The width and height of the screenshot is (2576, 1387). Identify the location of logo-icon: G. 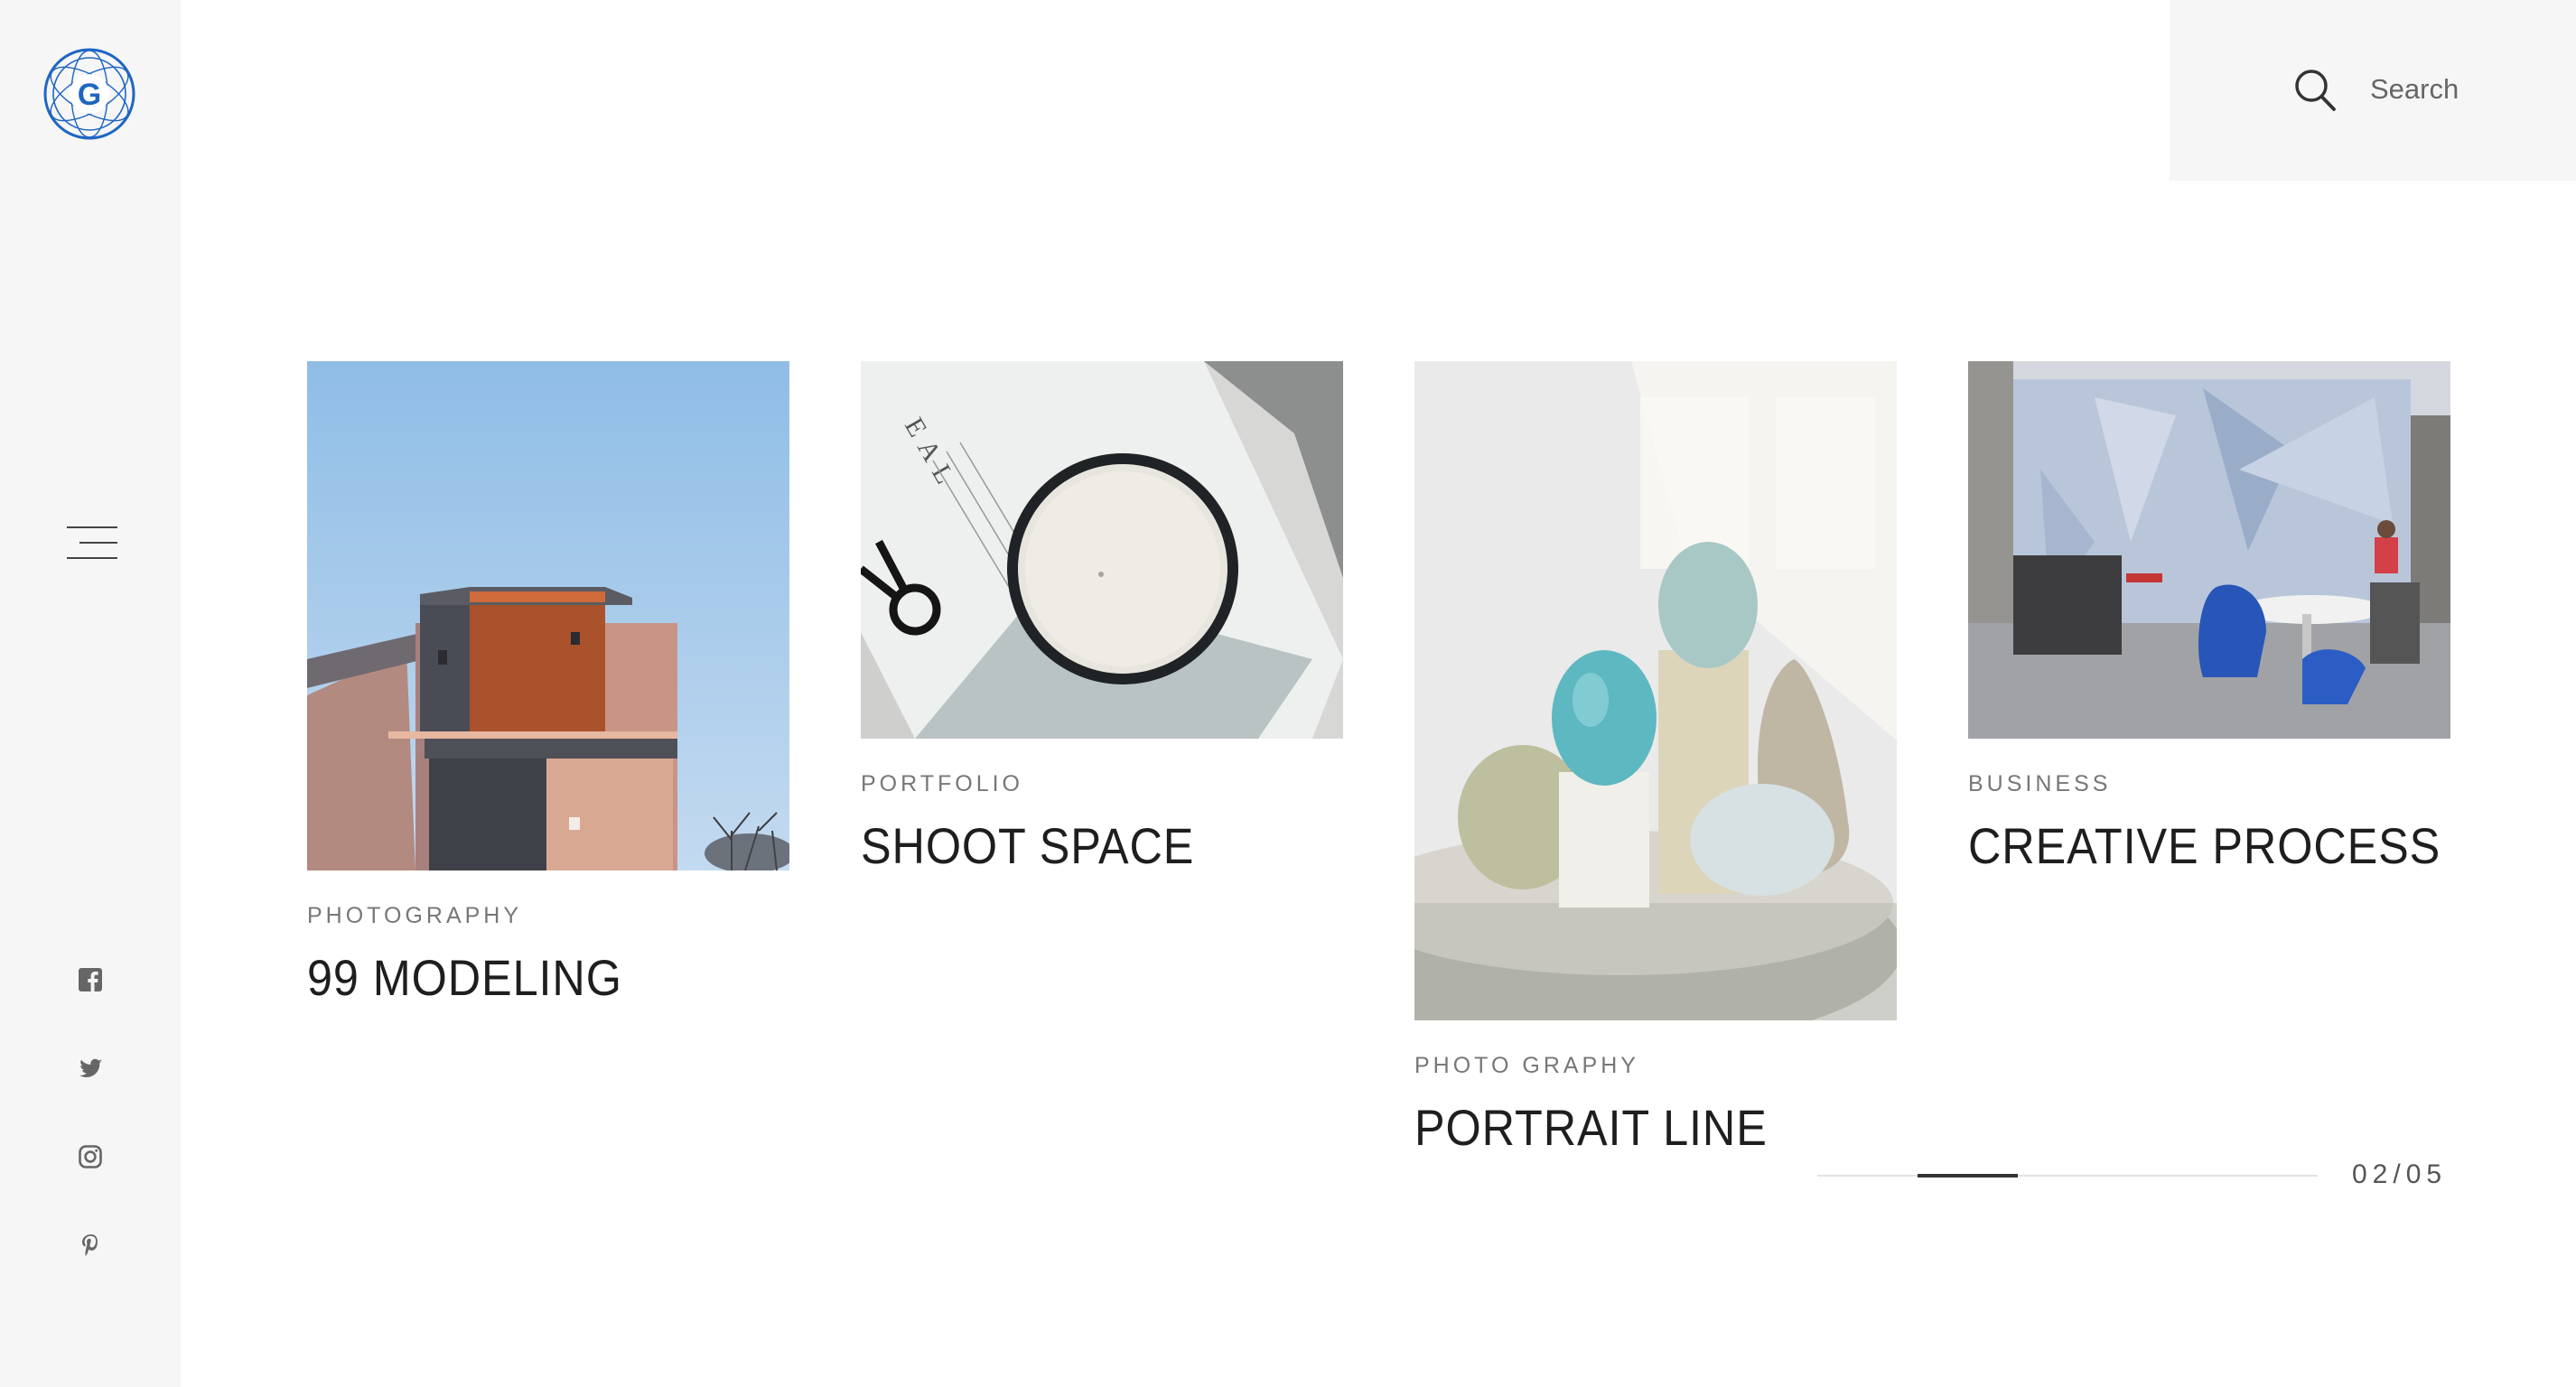
(89, 94).